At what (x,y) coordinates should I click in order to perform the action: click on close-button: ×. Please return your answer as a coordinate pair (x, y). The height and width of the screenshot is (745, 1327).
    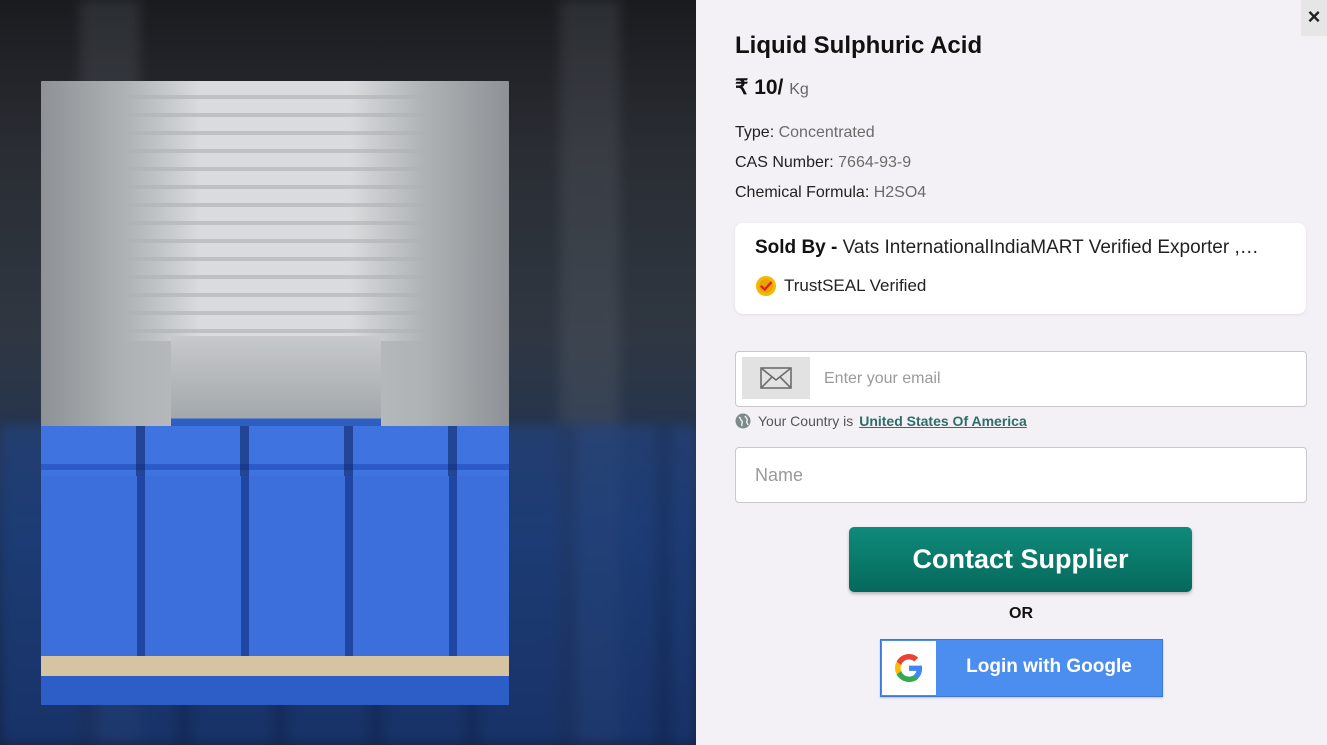
    Looking at the image, I should click on (1314, 18).